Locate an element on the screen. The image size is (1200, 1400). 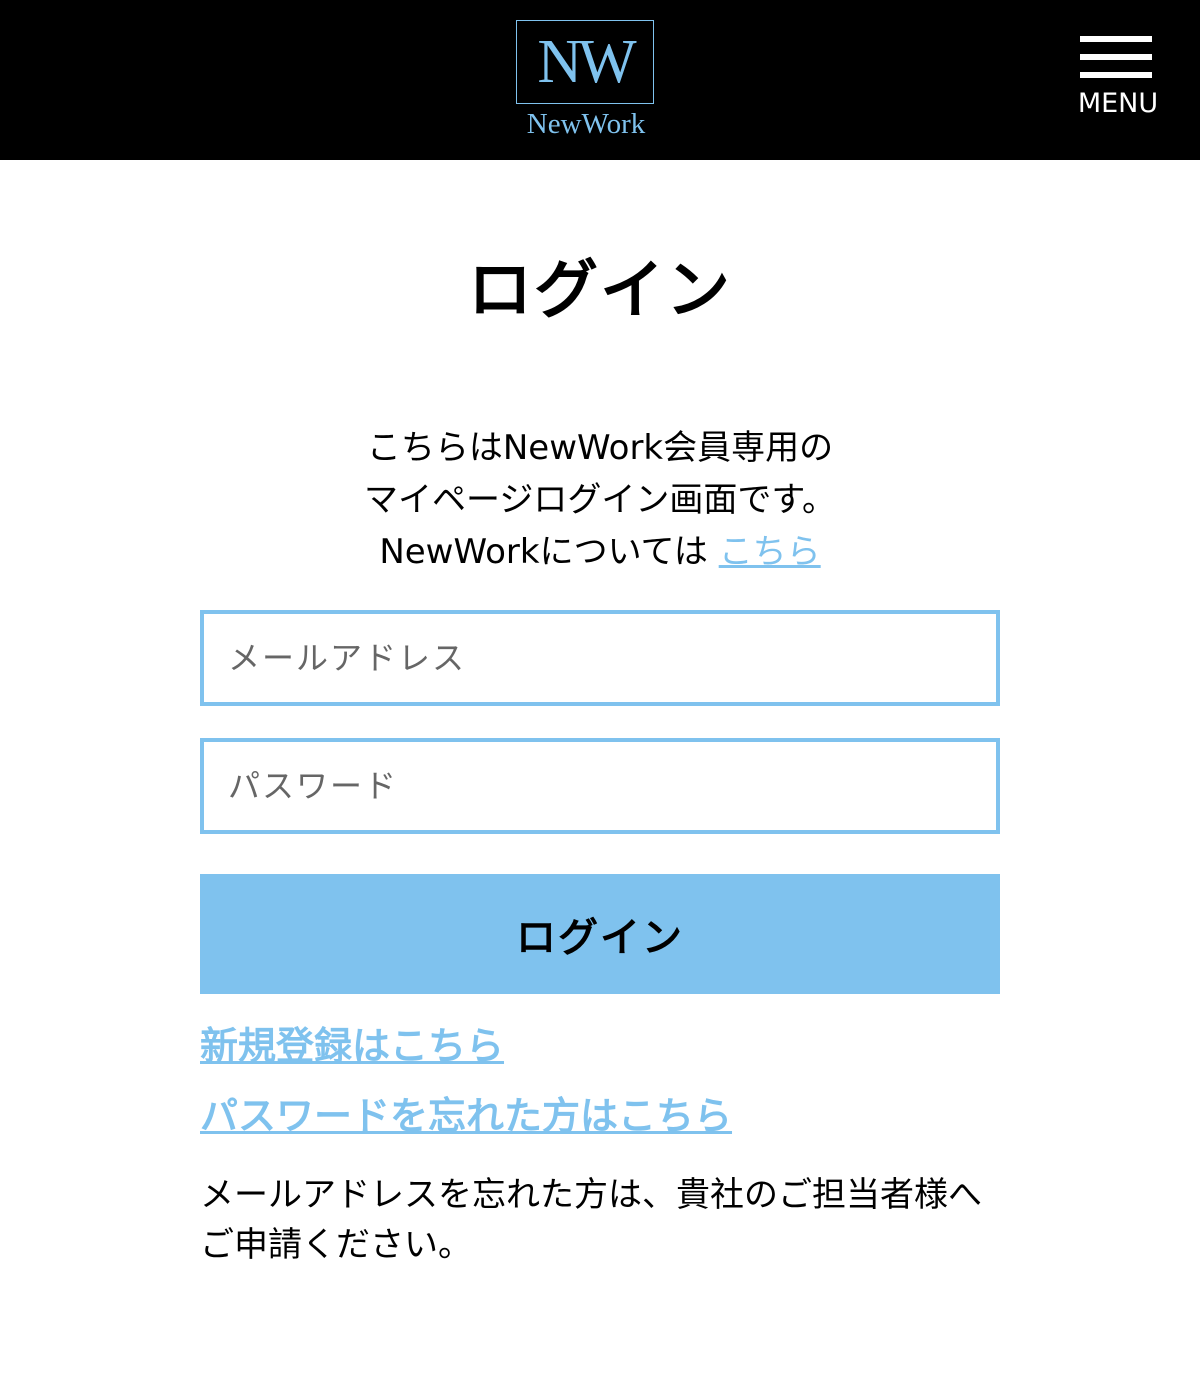
about-link: こちら is located at coordinates (770, 552).